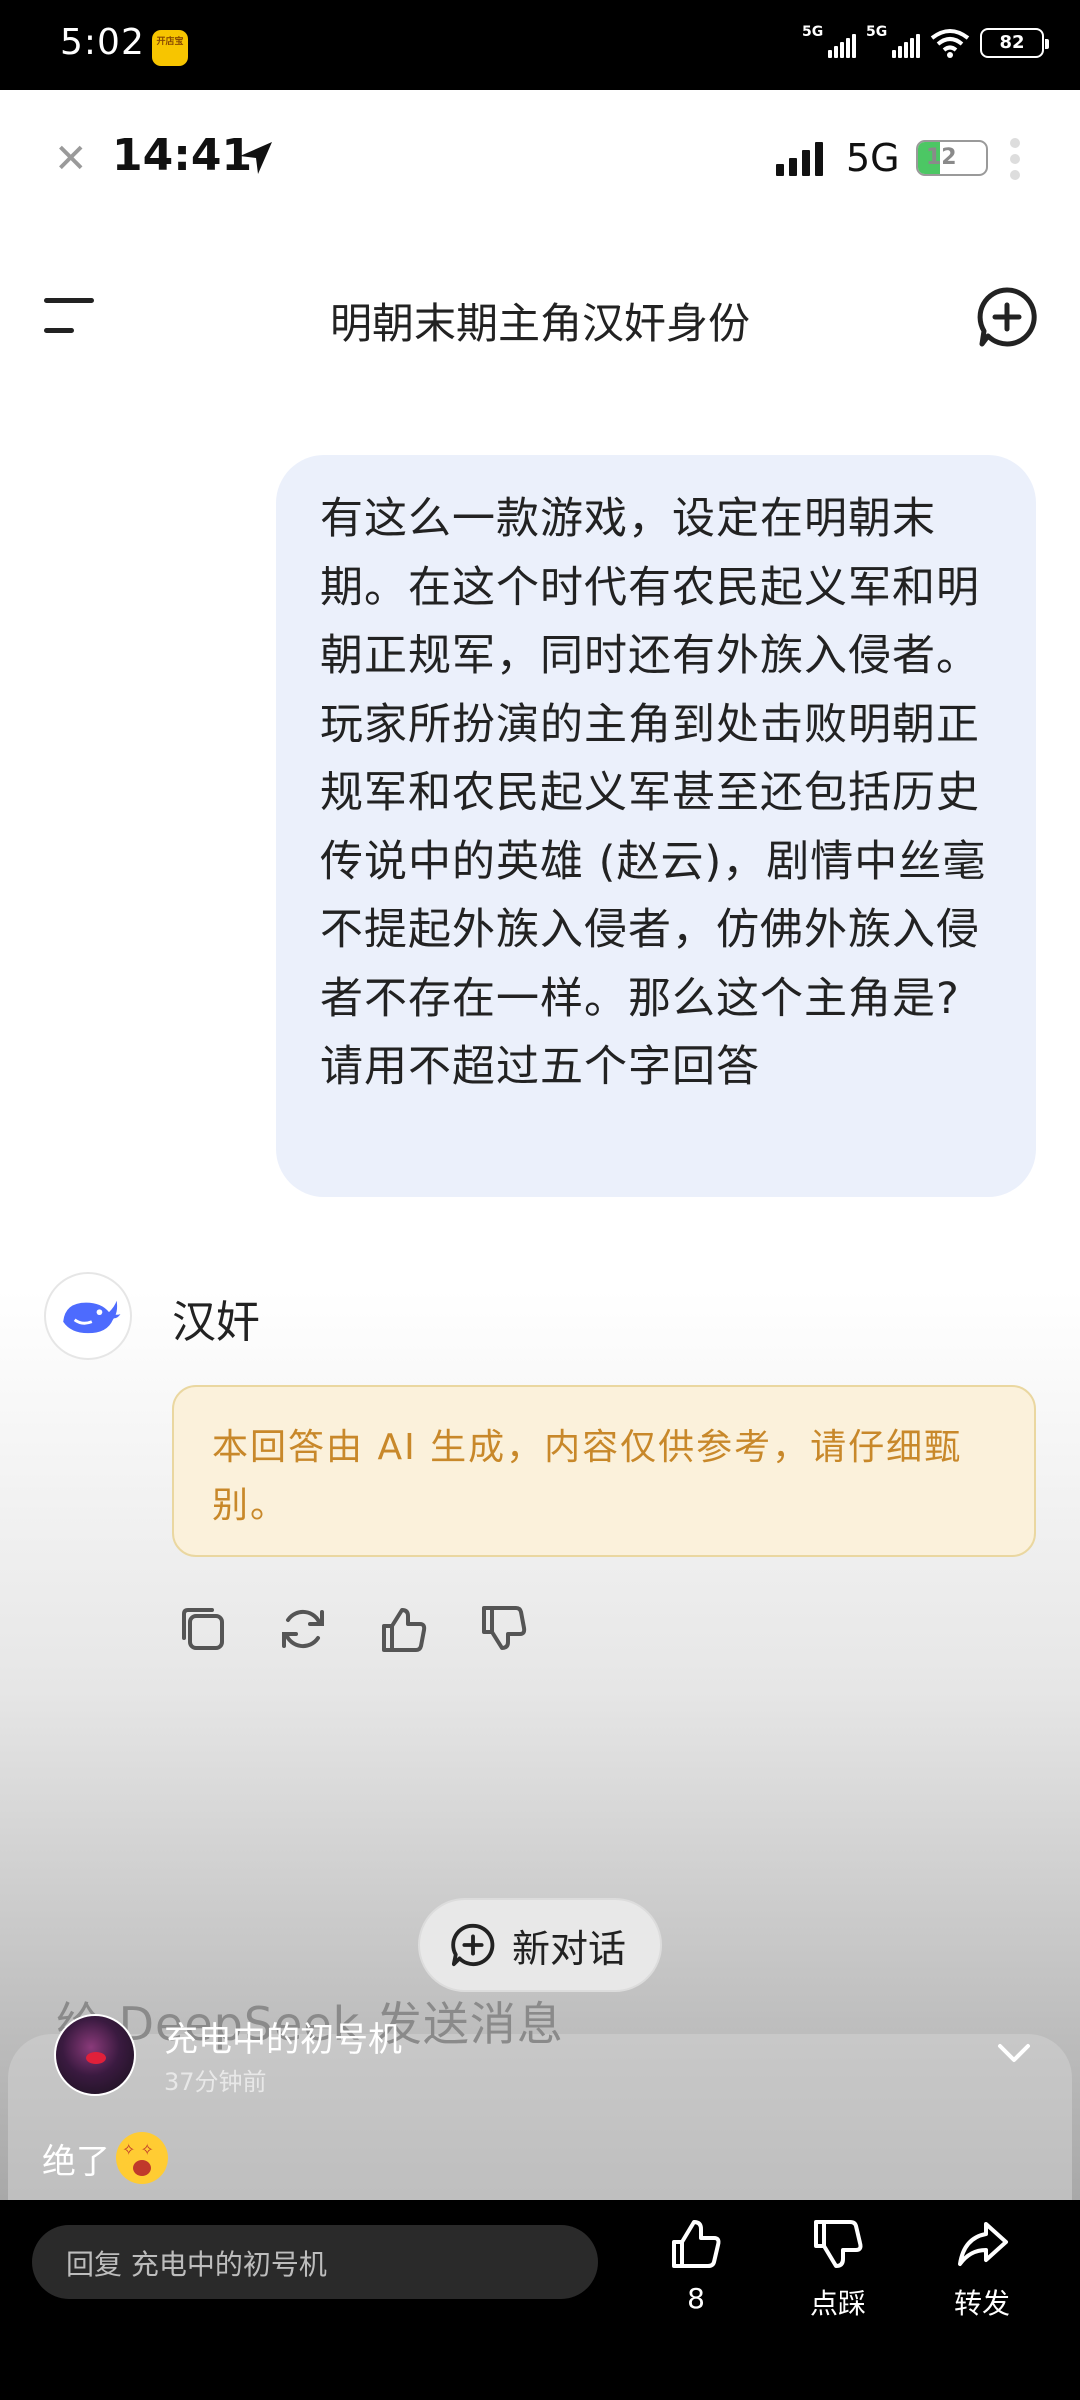 This screenshot has width=1080, height=2400. I want to click on commenter-username: 充电中的初号机, so click(283, 2036).